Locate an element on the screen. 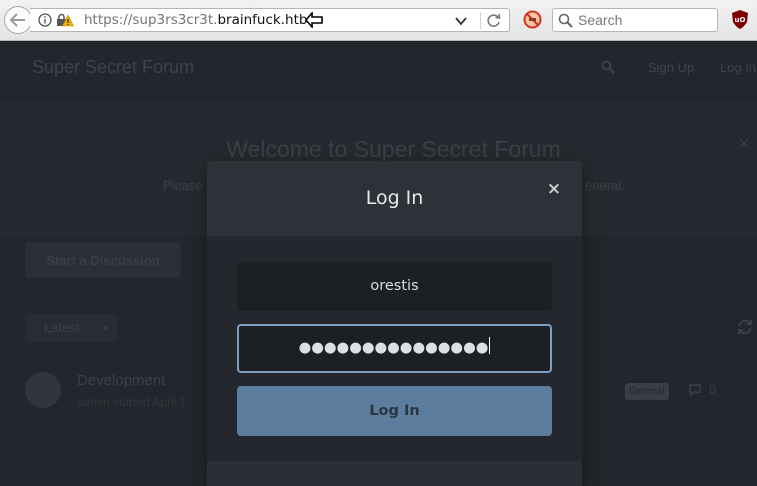 The height and width of the screenshot is (486, 757). password-mask: ●●●●●●●●●●●●●●● is located at coordinates (393, 348).